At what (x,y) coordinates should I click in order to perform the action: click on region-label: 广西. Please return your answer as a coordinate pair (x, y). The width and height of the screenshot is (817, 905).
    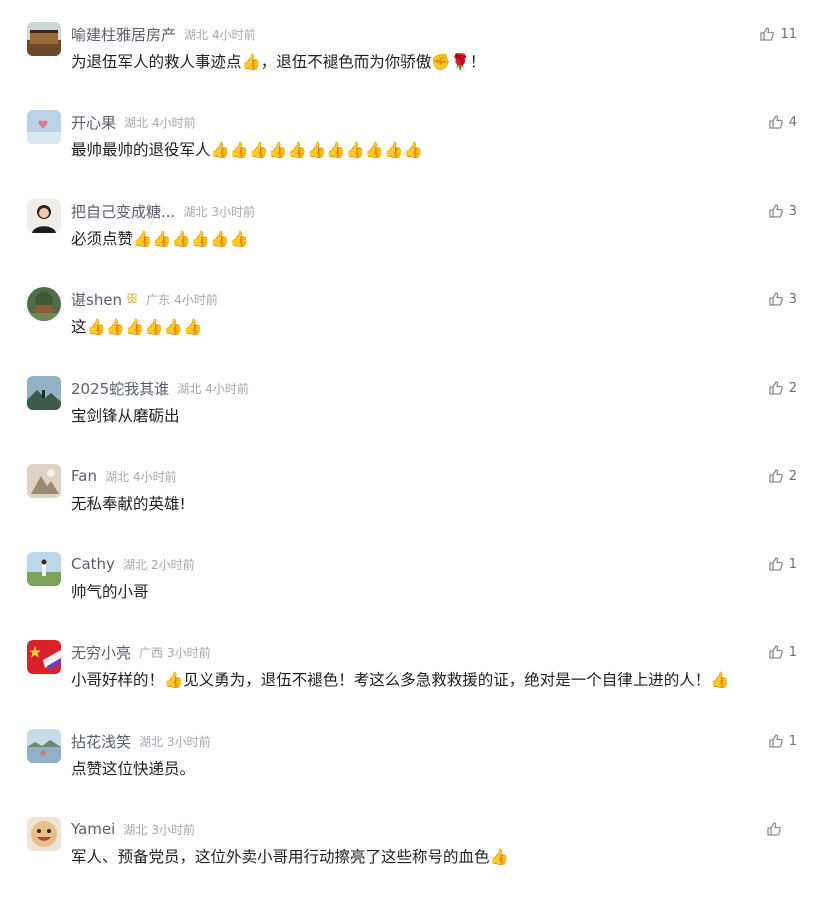
    Looking at the image, I should click on (151, 652).